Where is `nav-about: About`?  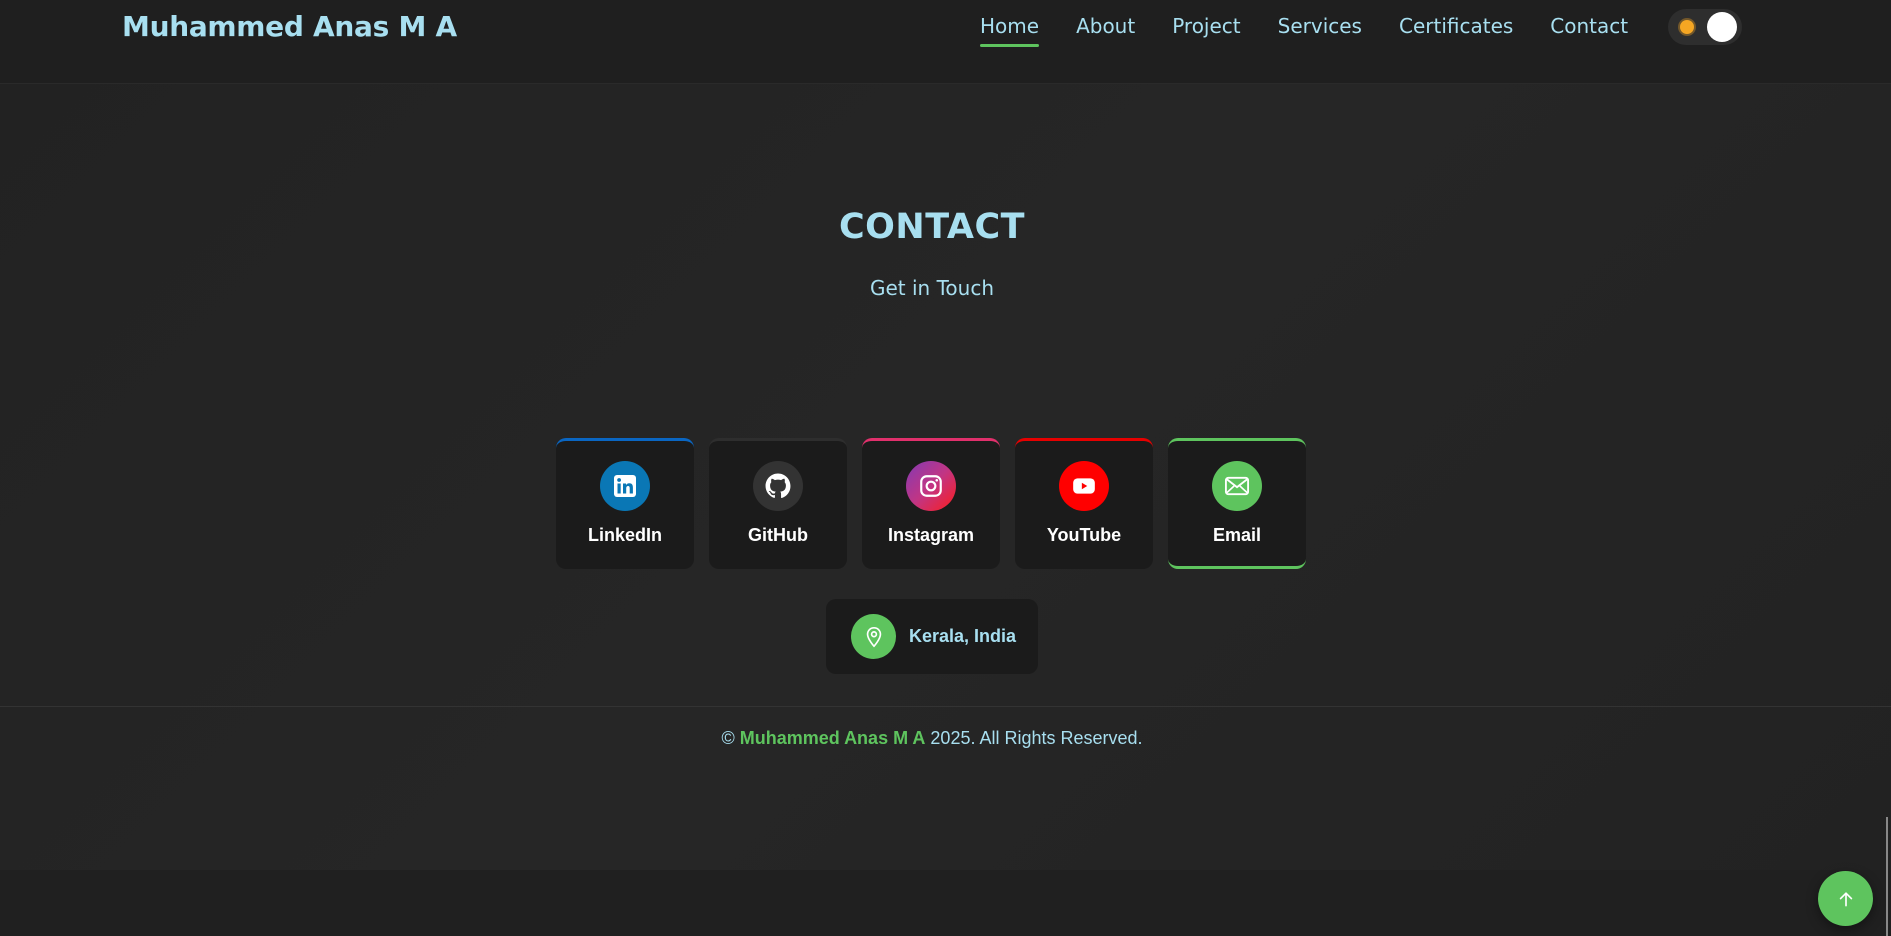 nav-about: About is located at coordinates (1105, 30).